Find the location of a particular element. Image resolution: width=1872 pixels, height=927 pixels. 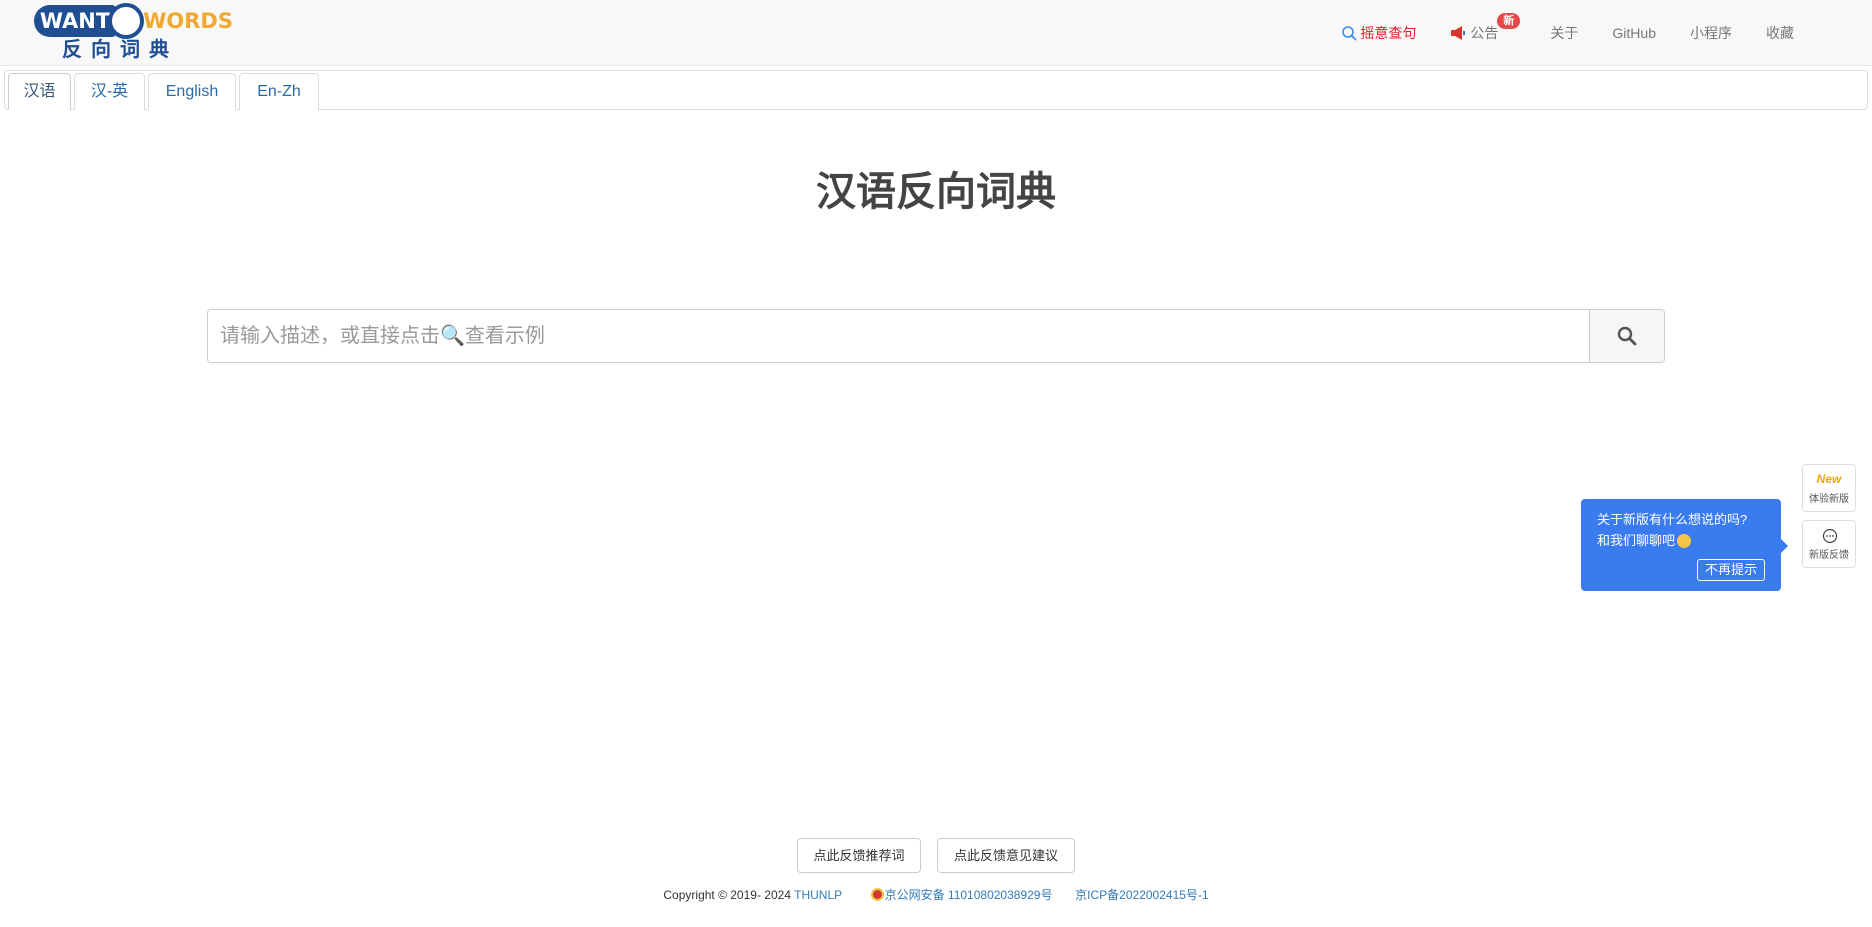

new-version-feedback-button: 新版反馈 is located at coordinates (1829, 544).